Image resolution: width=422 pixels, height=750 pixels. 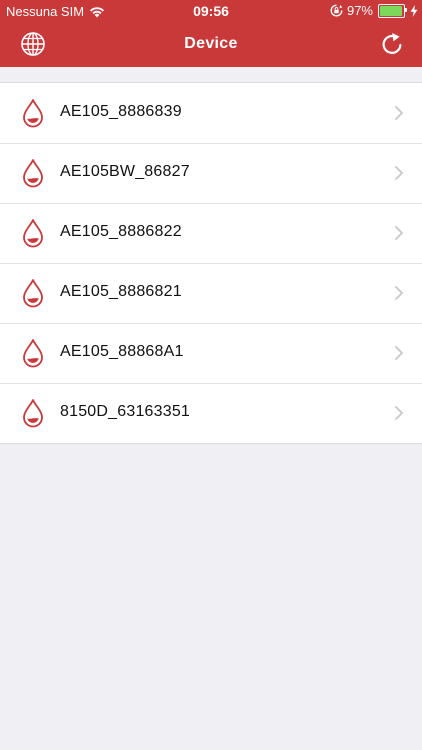 What do you see at coordinates (211, 173) in the screenshot?
I see `device-row-2: AE105BW_86827` at bounding box center [211, 173].